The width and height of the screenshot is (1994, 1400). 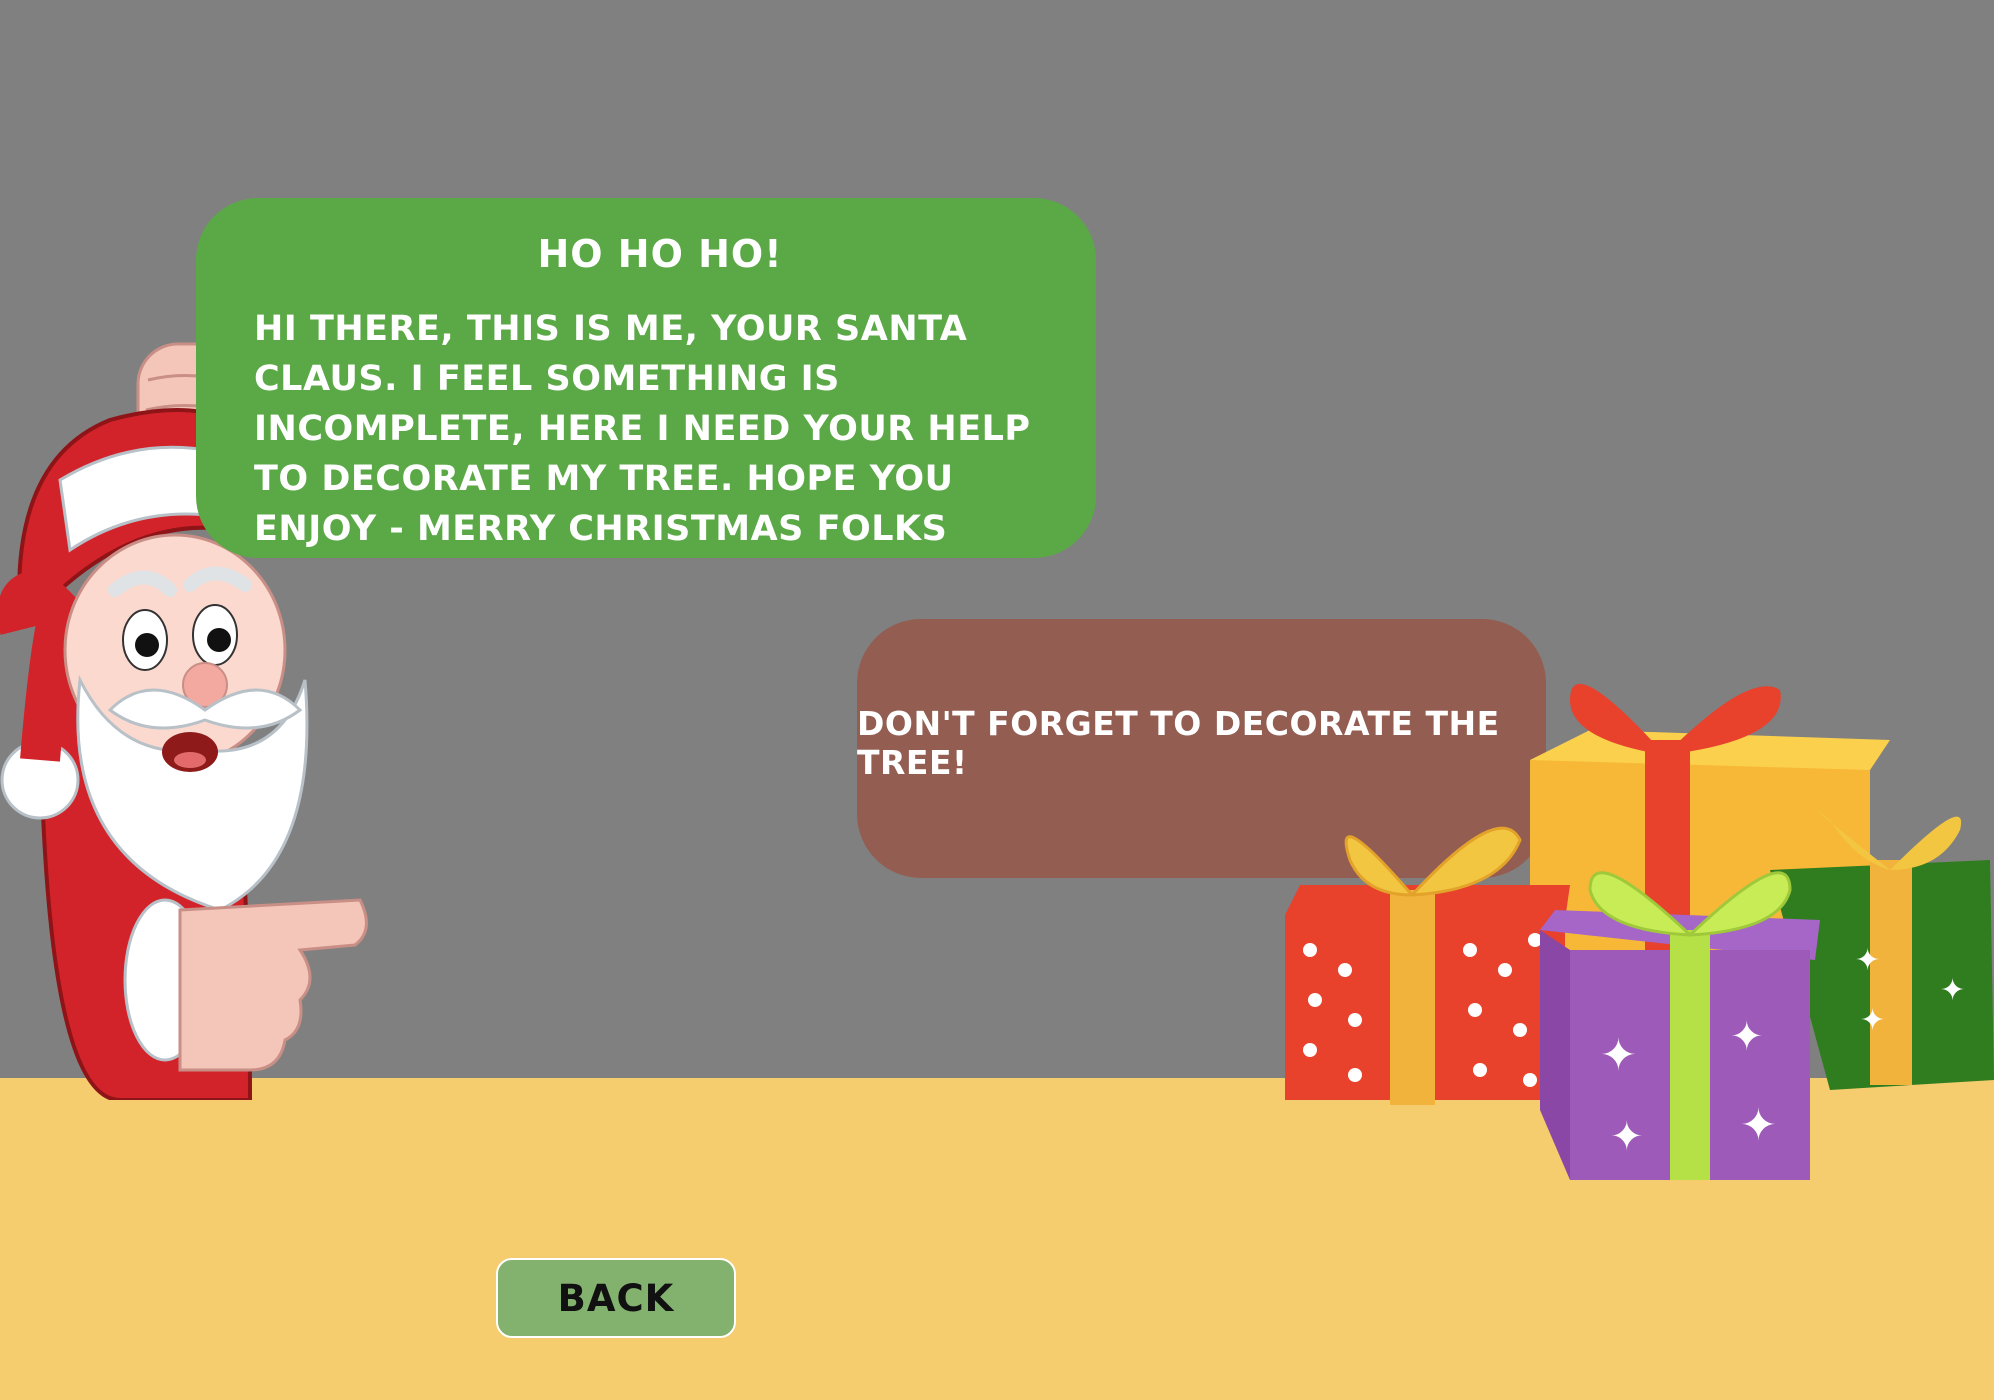 I want to click on purple-gift-icon: ✦ ✦ ✦ ✦, so click(x=1680, y=1025).